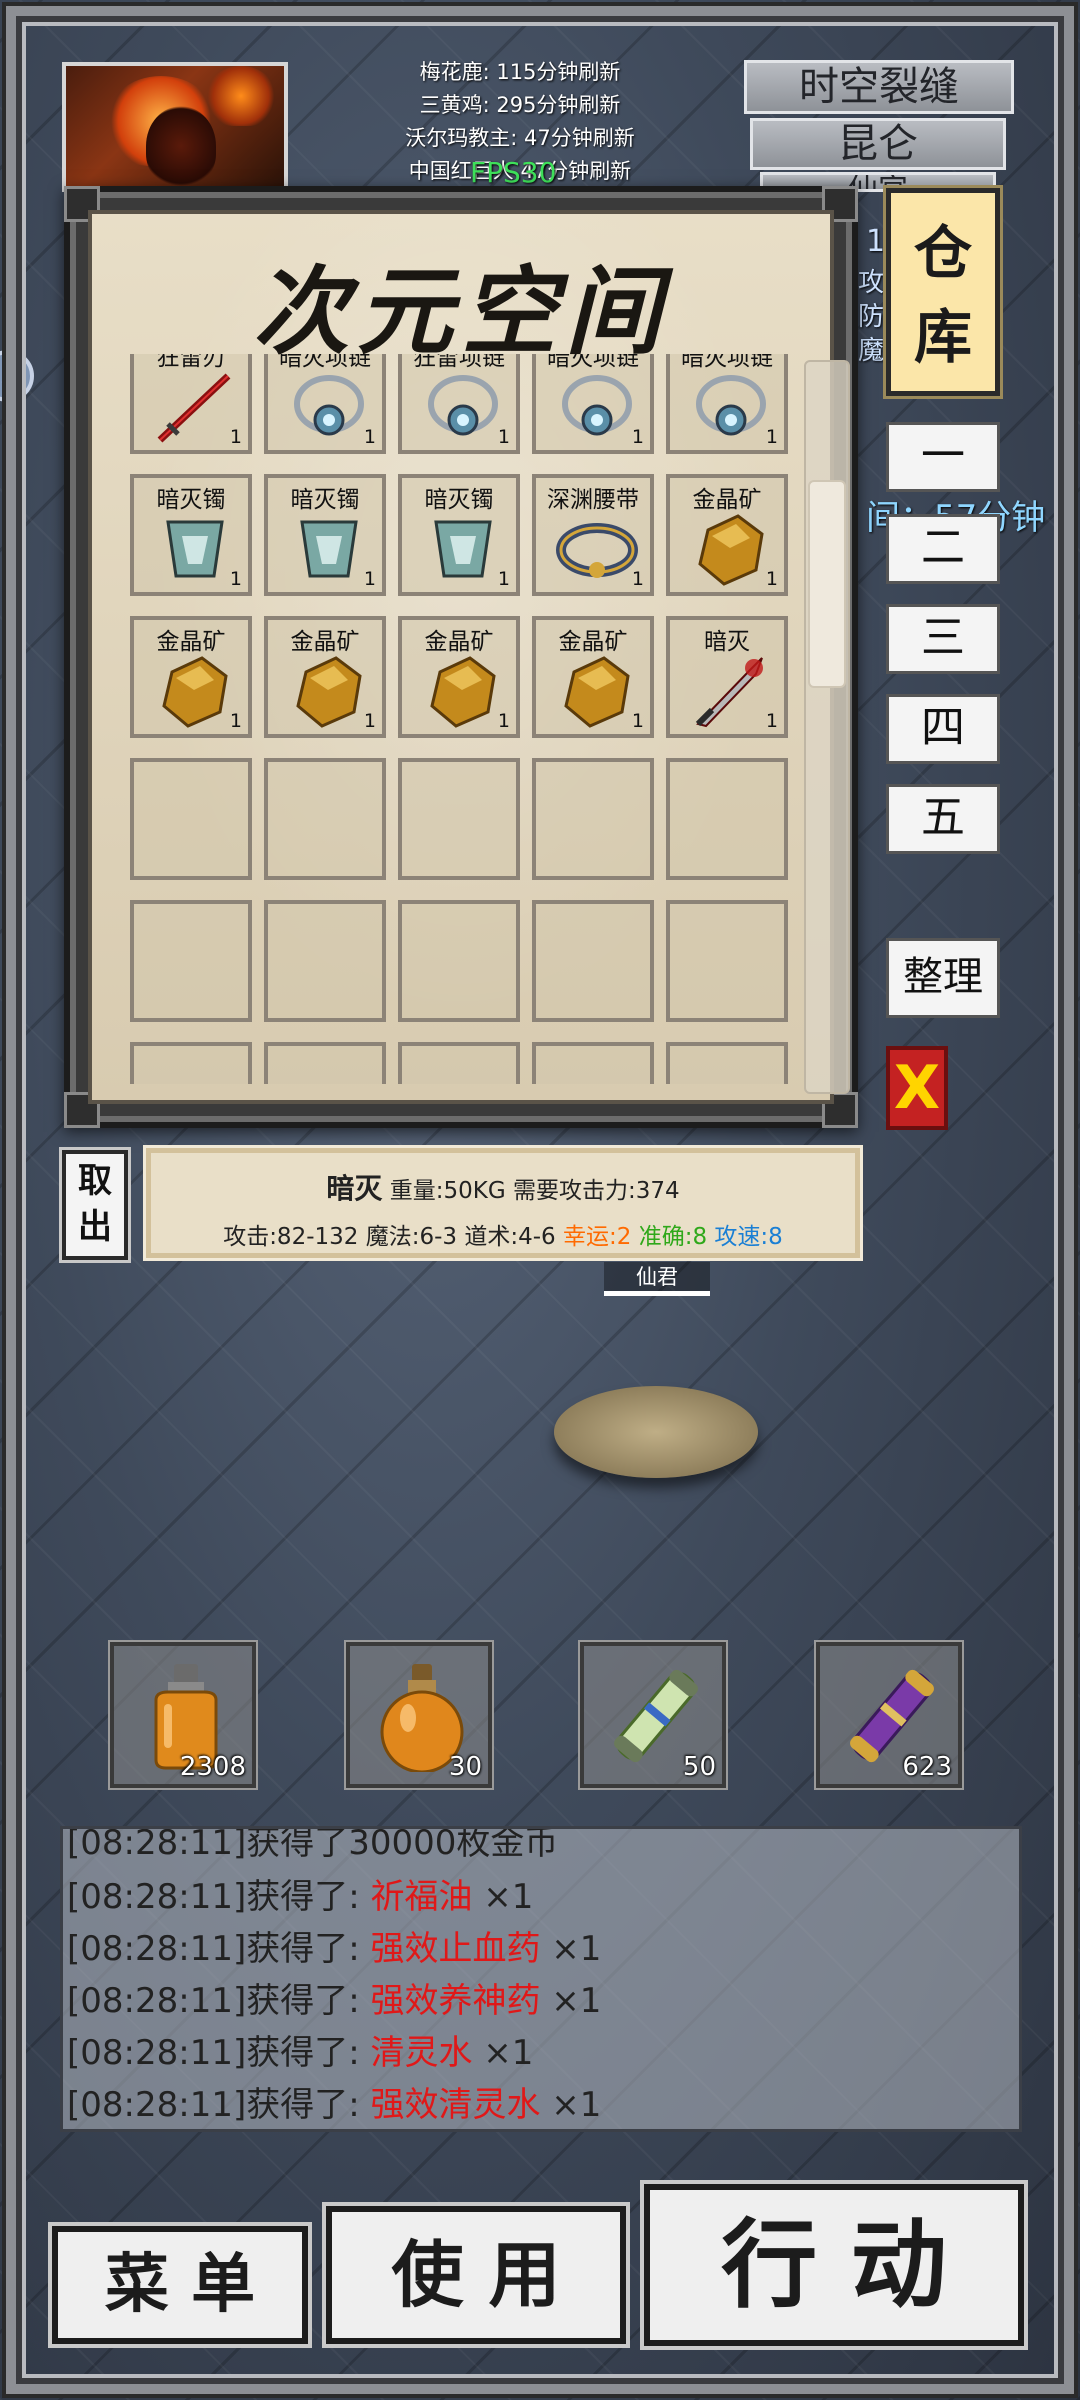  I want to click on warehouse-slot: 狂雷刃 1, so click(191, 404).